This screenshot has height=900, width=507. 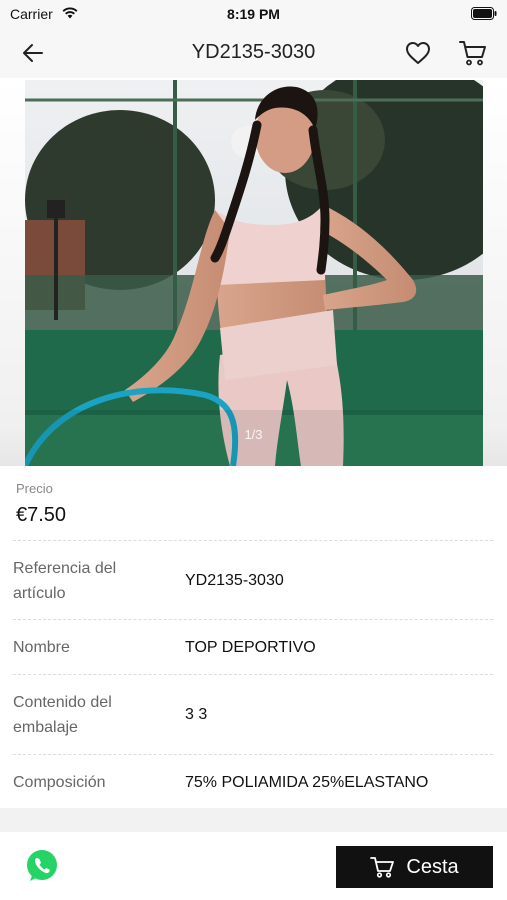 I want to click on back-arrow-icon, so click(x=33, y=53).